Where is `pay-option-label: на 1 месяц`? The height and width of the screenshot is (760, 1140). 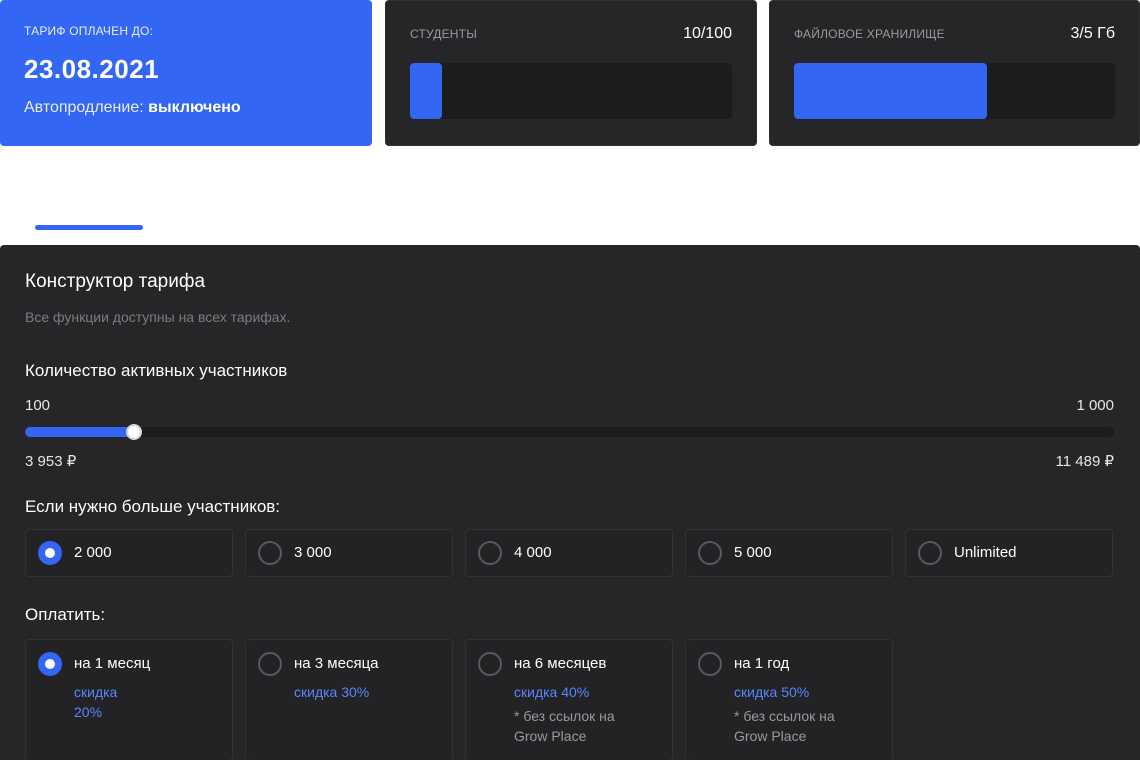
pay-option-label: на 1 месяц is located at coordinates (112, 663).